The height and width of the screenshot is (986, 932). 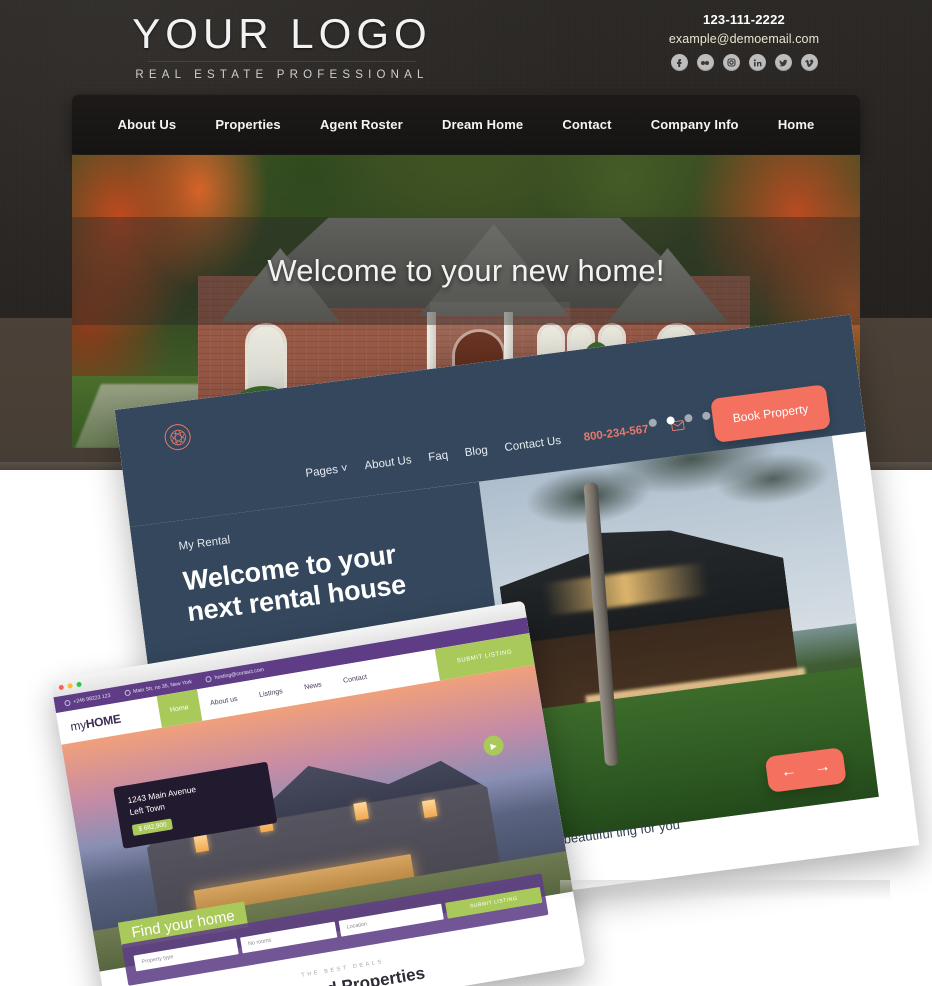 I want to click on carousel-prev-icon: ←, so click(x=789, y=772).